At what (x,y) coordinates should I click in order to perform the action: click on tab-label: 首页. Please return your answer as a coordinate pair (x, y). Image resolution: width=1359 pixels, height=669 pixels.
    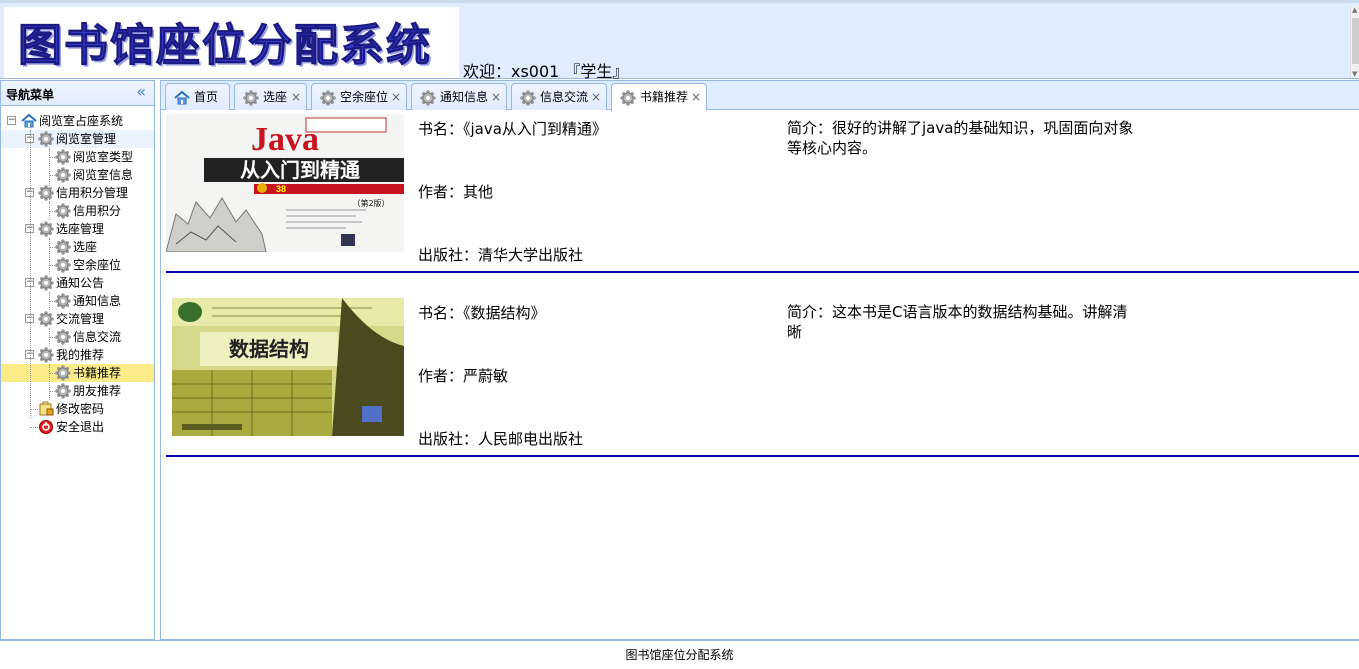
    Looking at the image, I should click on (206, 97).